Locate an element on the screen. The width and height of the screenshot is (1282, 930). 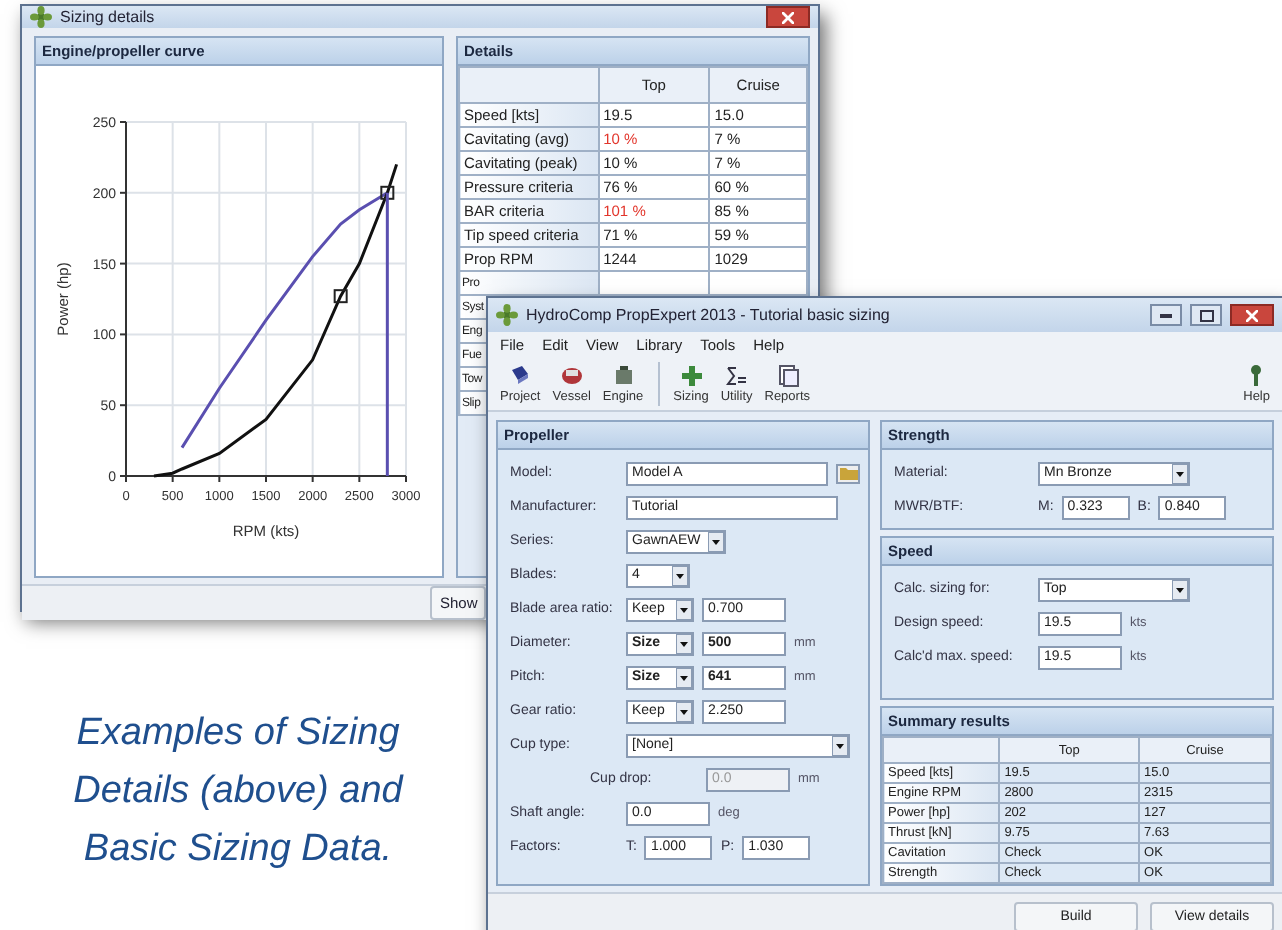
caption: Examples of Sizing Details (above) and Basic Sizing Data. is located at coordinates (238, 792).